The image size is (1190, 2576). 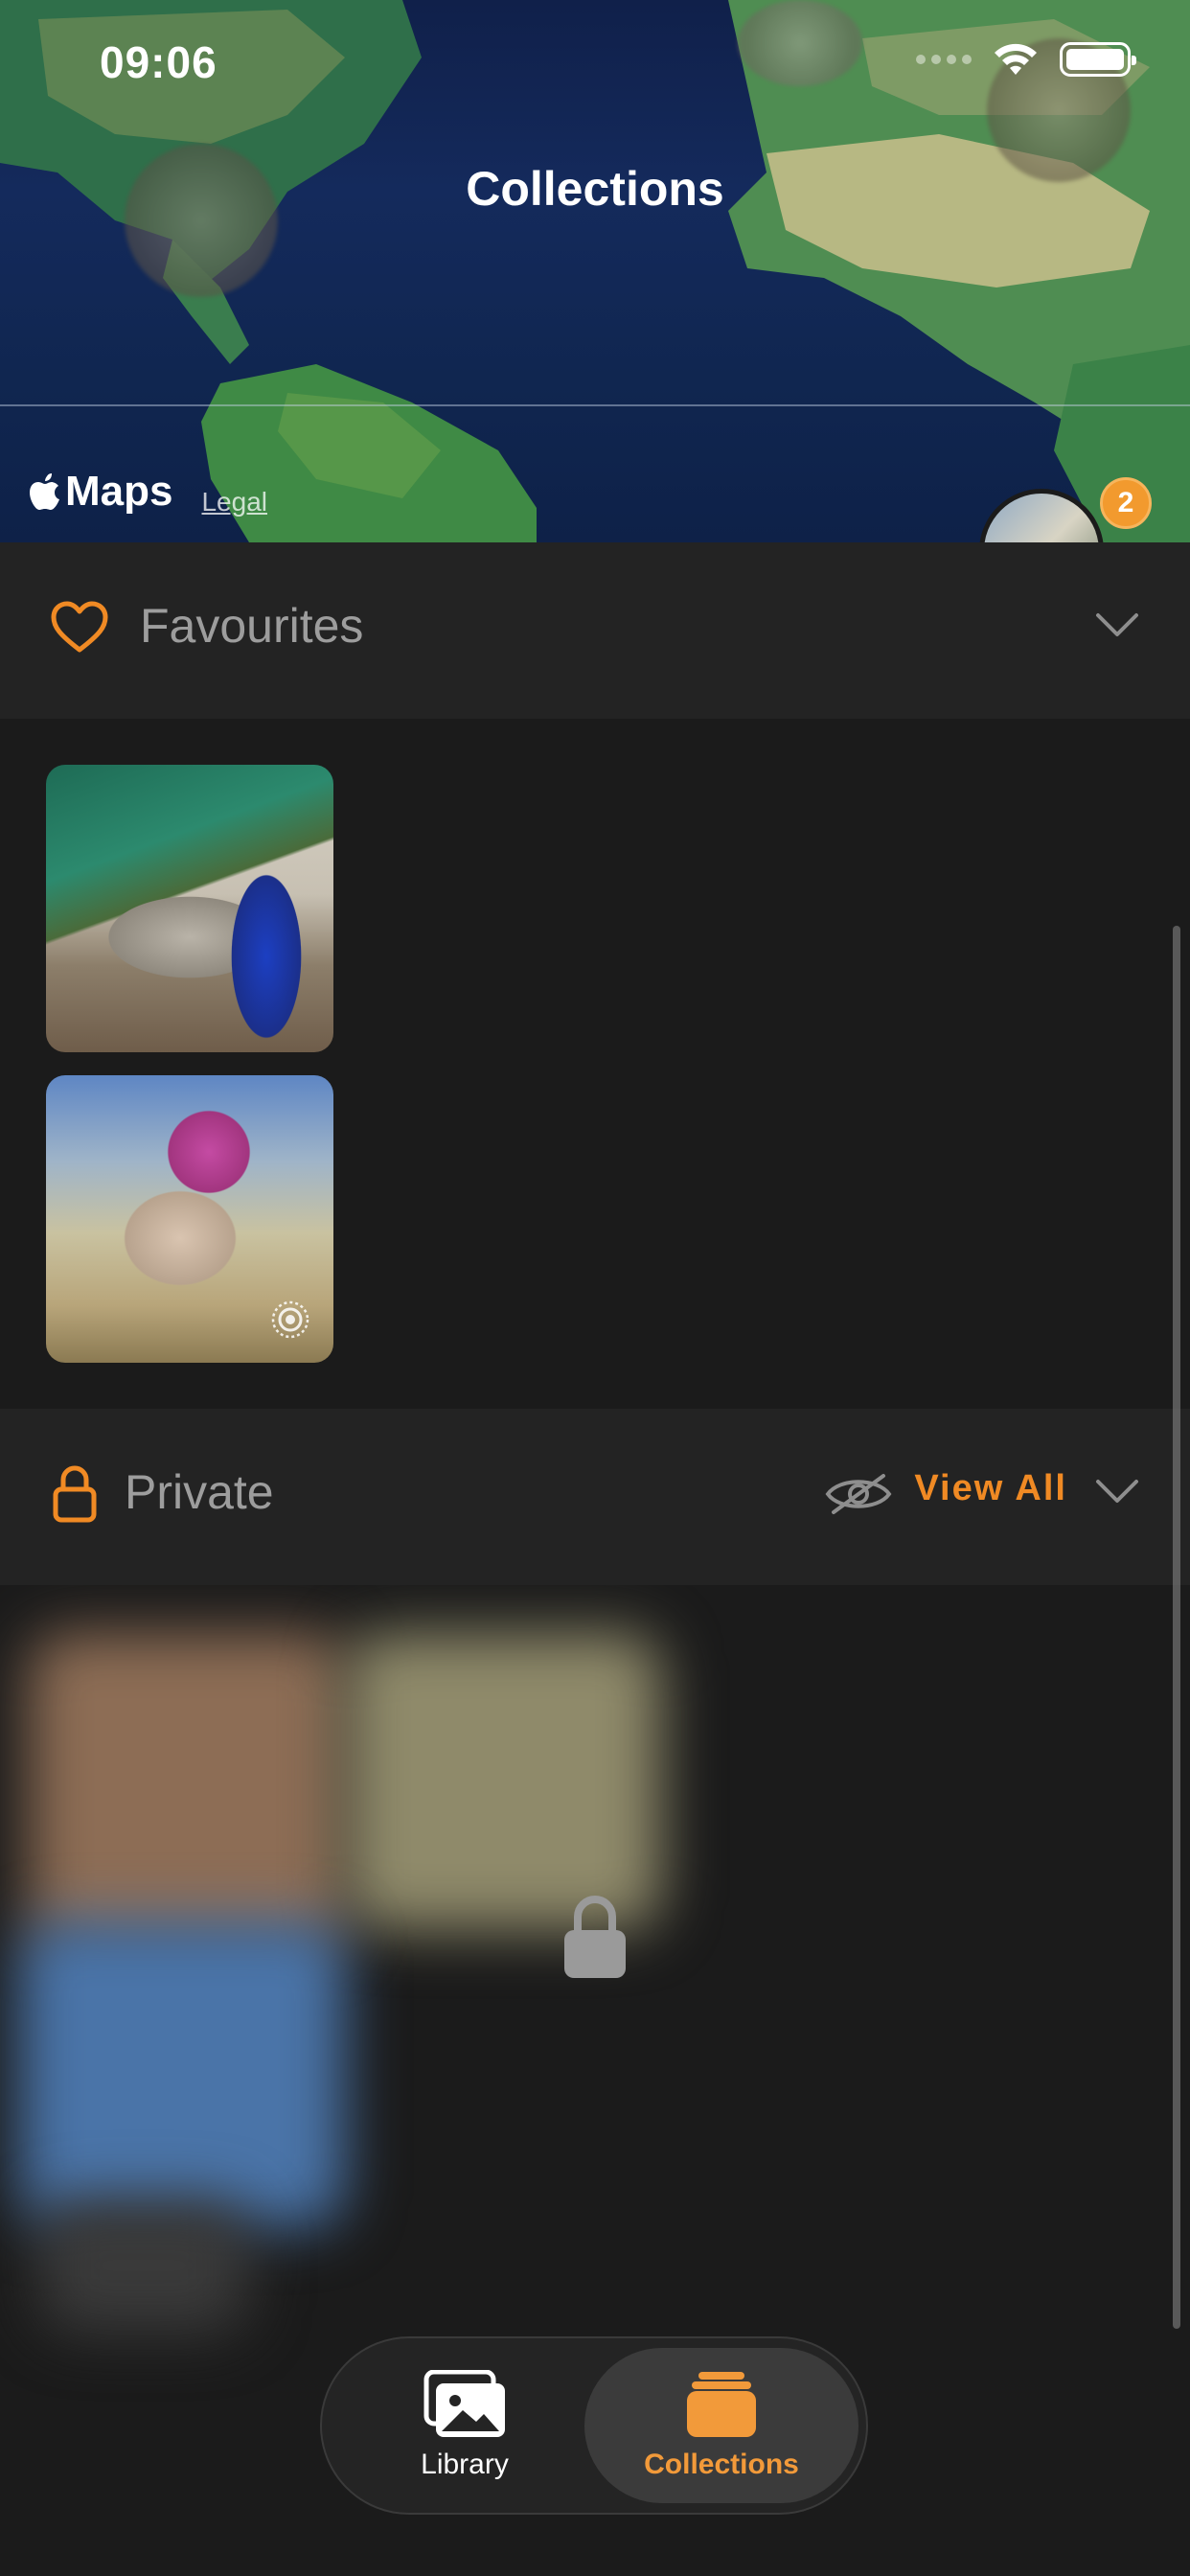 What do you see at coordinates (45, 491) in the screenshot?
I see `apple-logo-icon` at bounding box center [45, 491].